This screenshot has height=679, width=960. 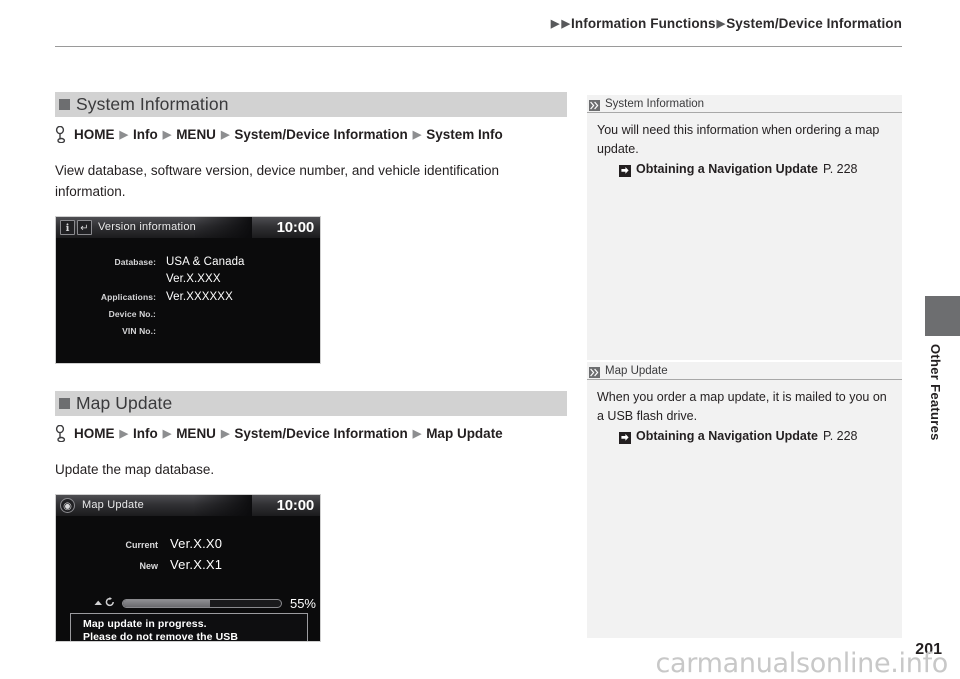 I want to click on refresh-arrow-icon, so click(x=110, y=603).